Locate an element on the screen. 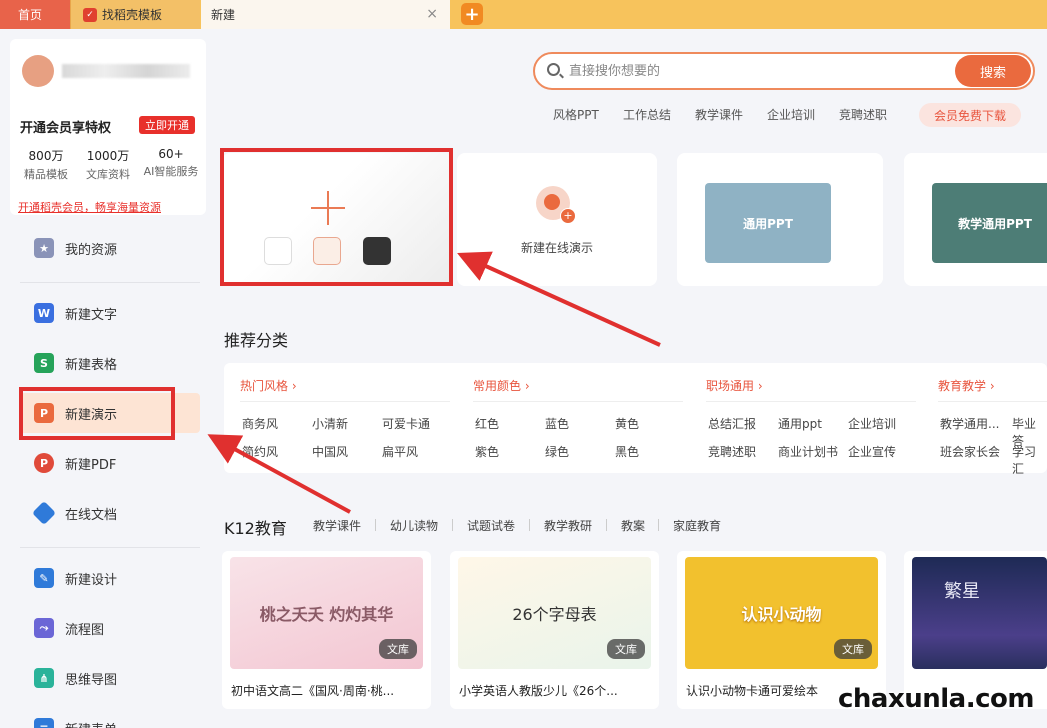 The width and height of the screenshot is (1047, 728). arrow-to-blank-card is located at coordinates (559, 299).